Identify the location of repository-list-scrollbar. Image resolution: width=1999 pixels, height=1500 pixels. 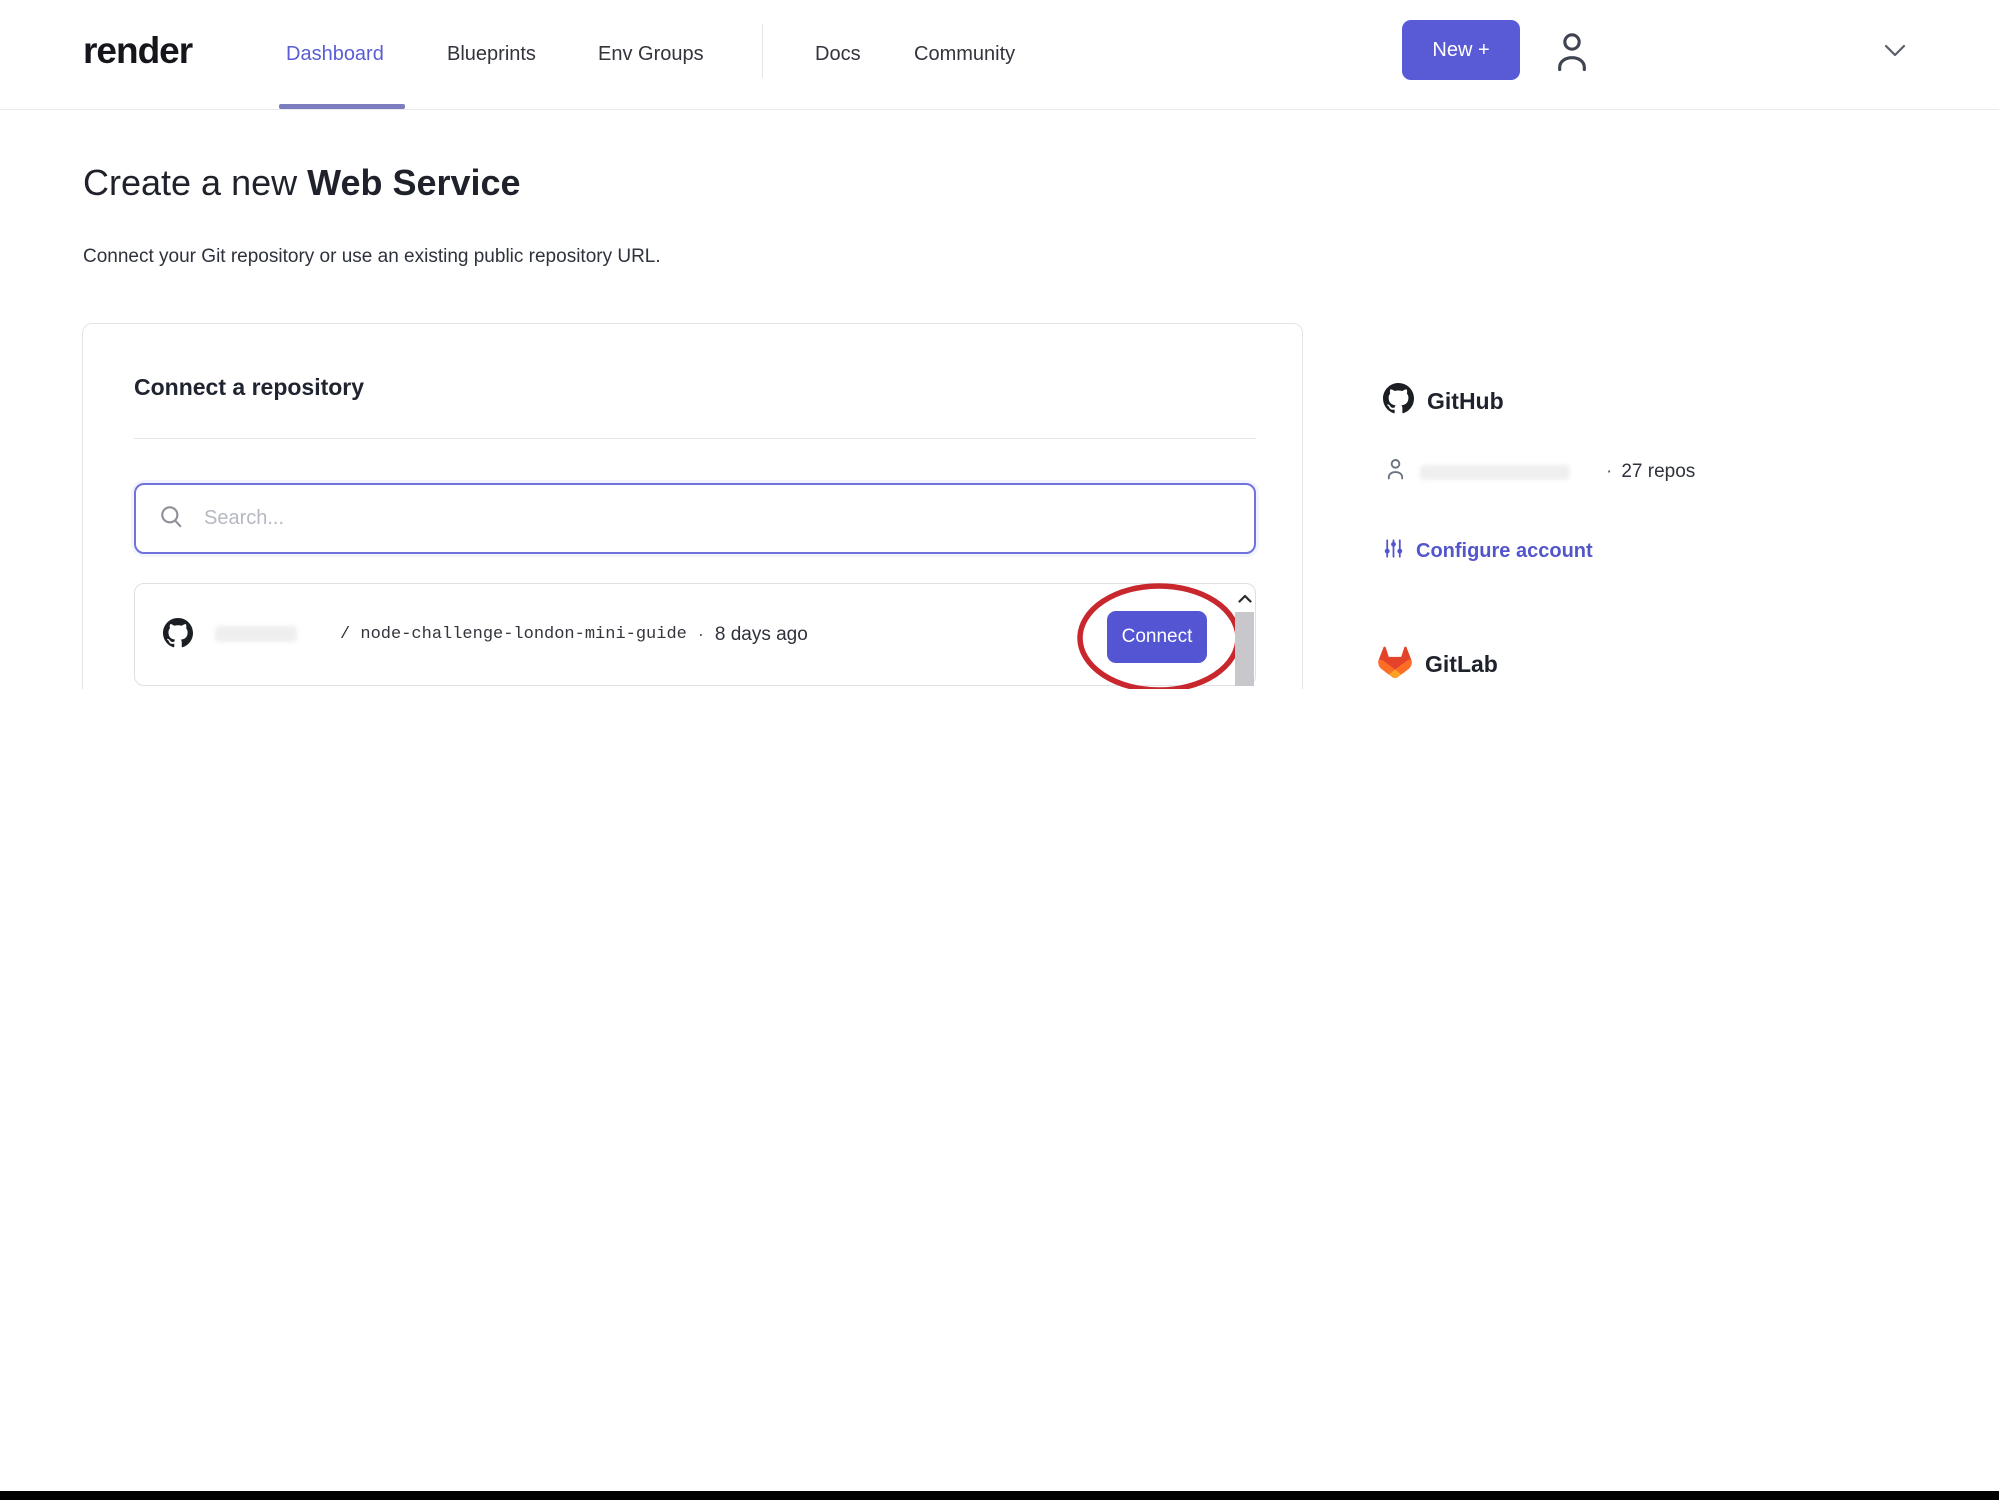
(1244, 635).